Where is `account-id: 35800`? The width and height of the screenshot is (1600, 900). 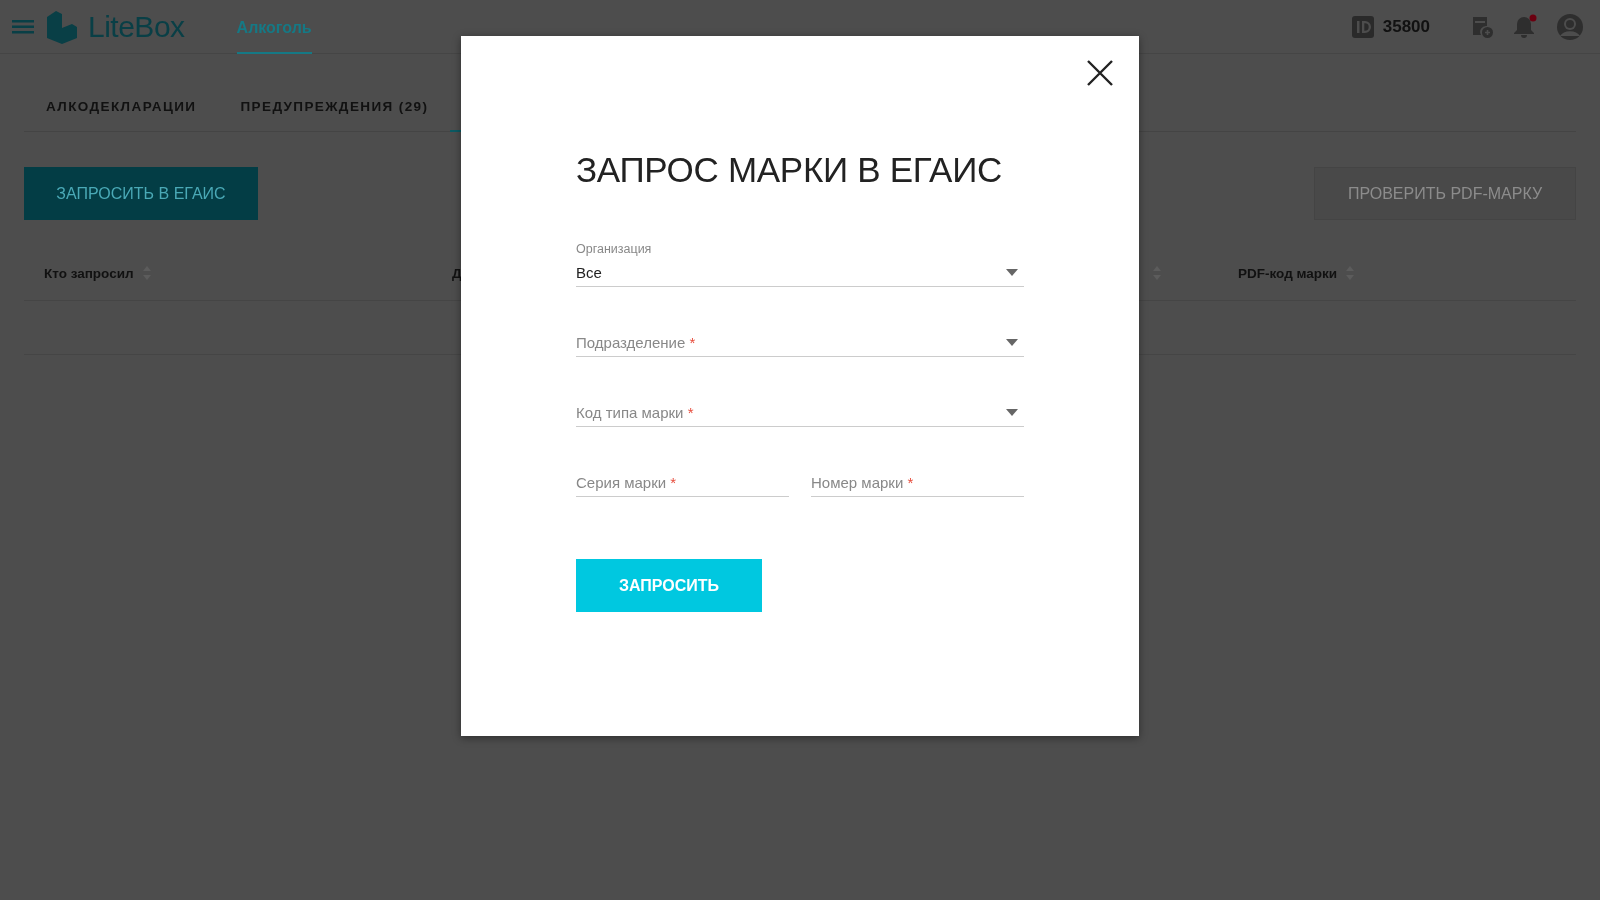 account-id: 35800 is located at coordinates (1406, 26).